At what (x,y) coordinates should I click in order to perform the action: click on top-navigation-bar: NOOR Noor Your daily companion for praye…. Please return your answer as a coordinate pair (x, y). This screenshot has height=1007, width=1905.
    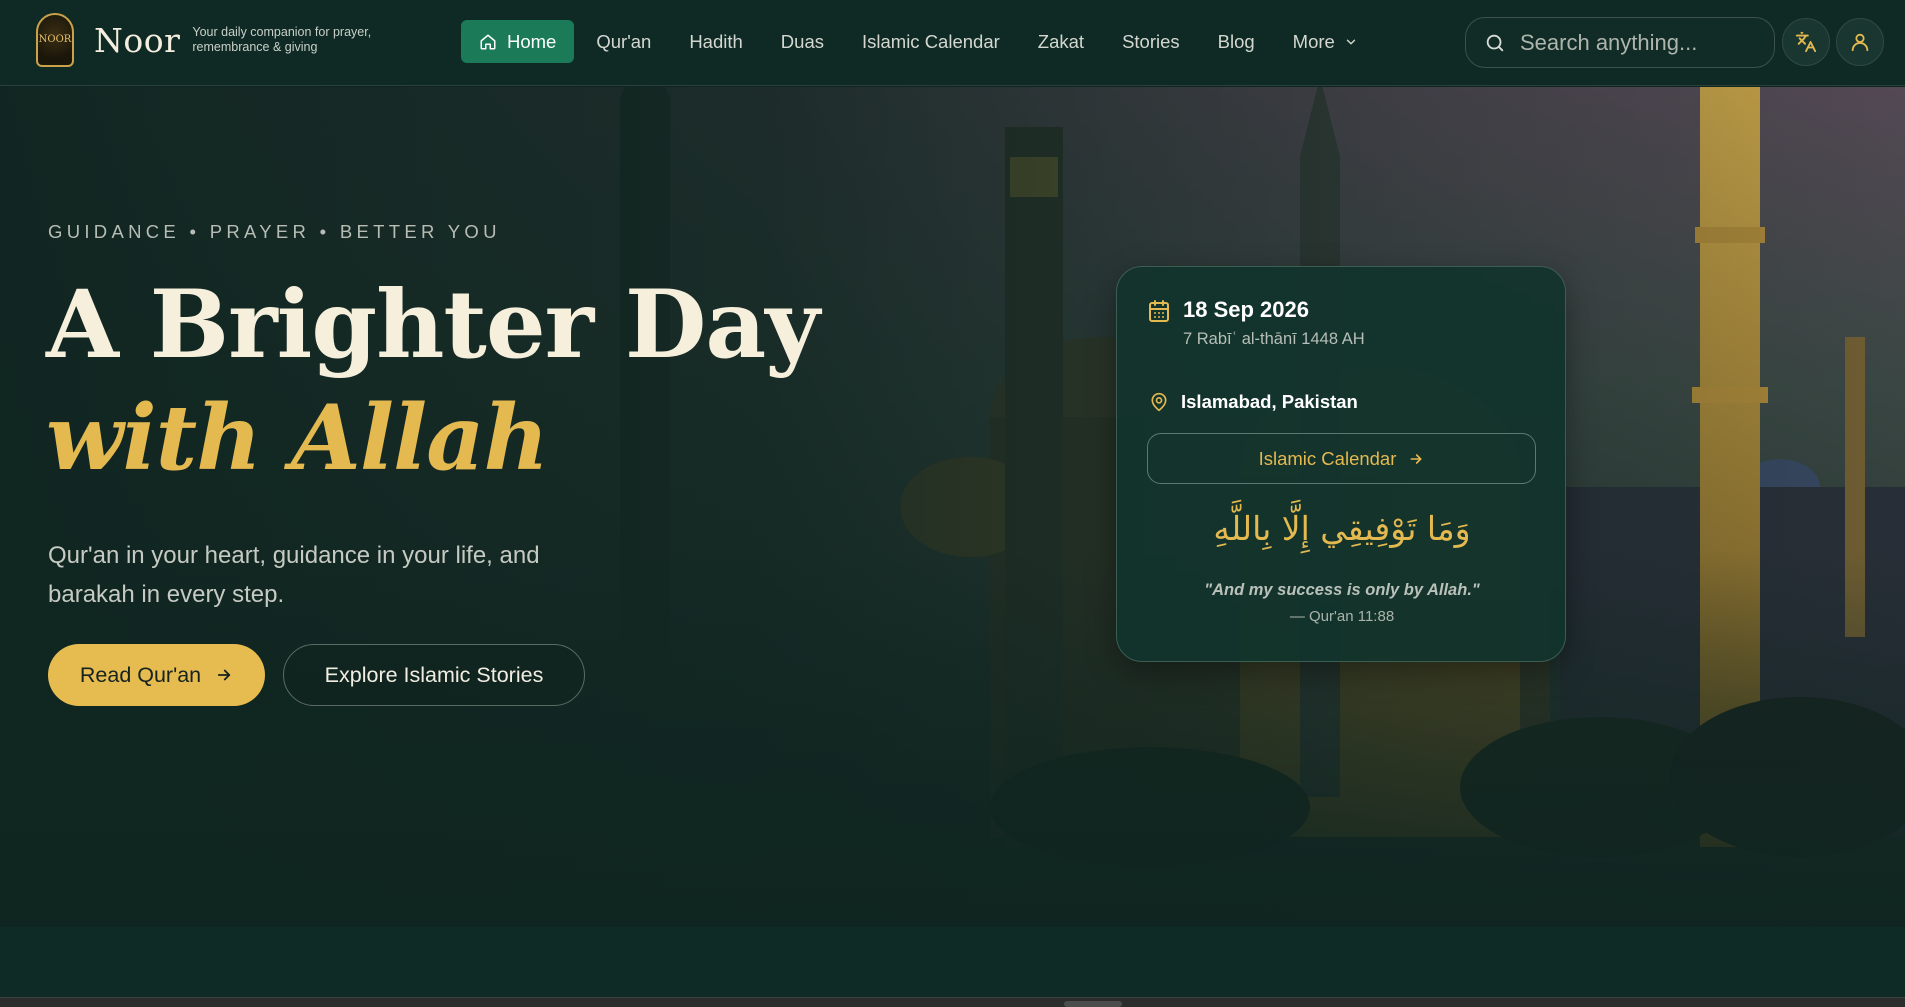
    Looking at the image, I should click on (952, 43).